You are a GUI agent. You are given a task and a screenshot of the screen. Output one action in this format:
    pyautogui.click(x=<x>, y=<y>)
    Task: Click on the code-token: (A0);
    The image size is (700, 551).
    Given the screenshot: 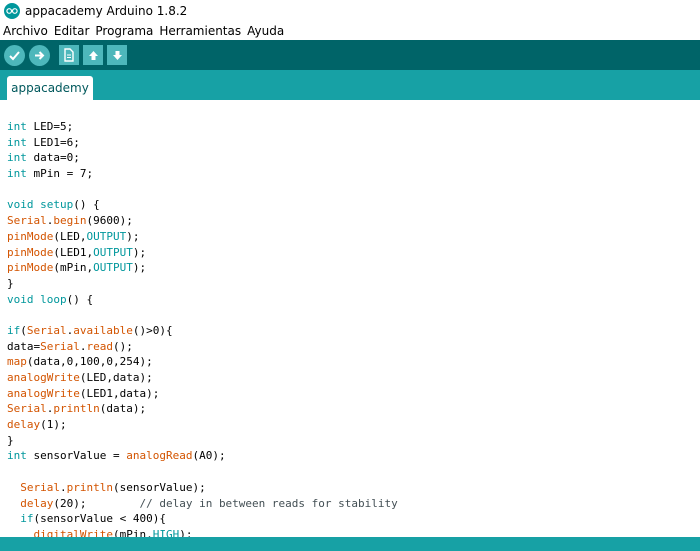 What is the action you would take?
    pyautogui.click(x=209, y=456)
    